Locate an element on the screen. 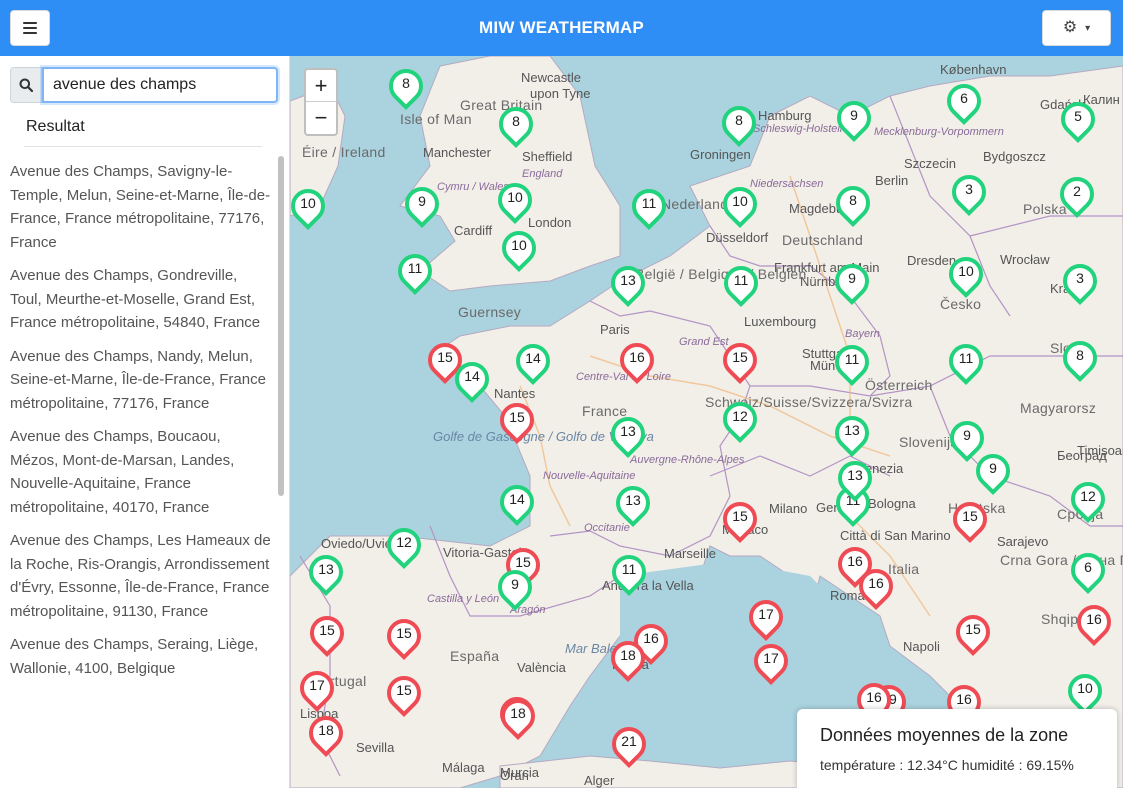 The height and width of the screenshot is (788, 1123). map-label: Guernsey is located at coordinates (490, 312).